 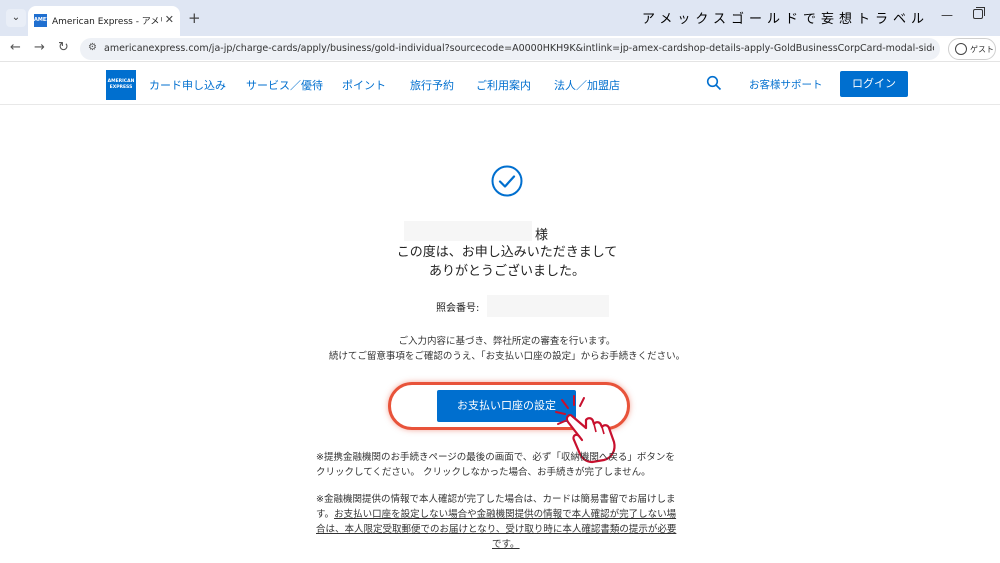 I want to click on reload-icon: ↻, so click(x=63, y=47).